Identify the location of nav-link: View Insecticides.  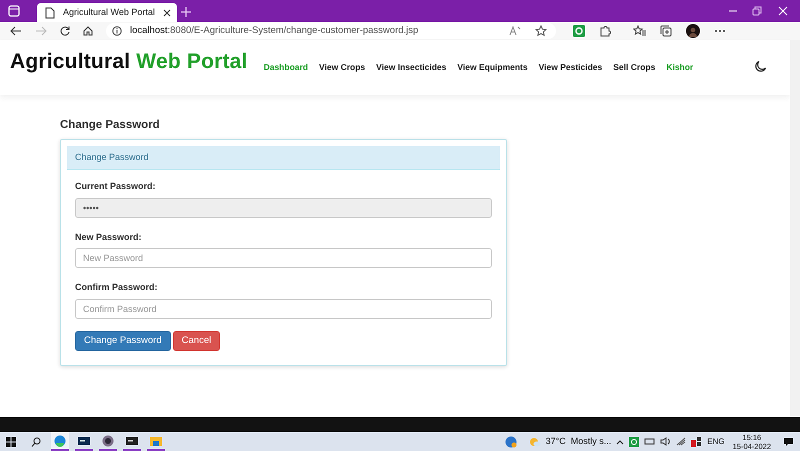
(411, 67).